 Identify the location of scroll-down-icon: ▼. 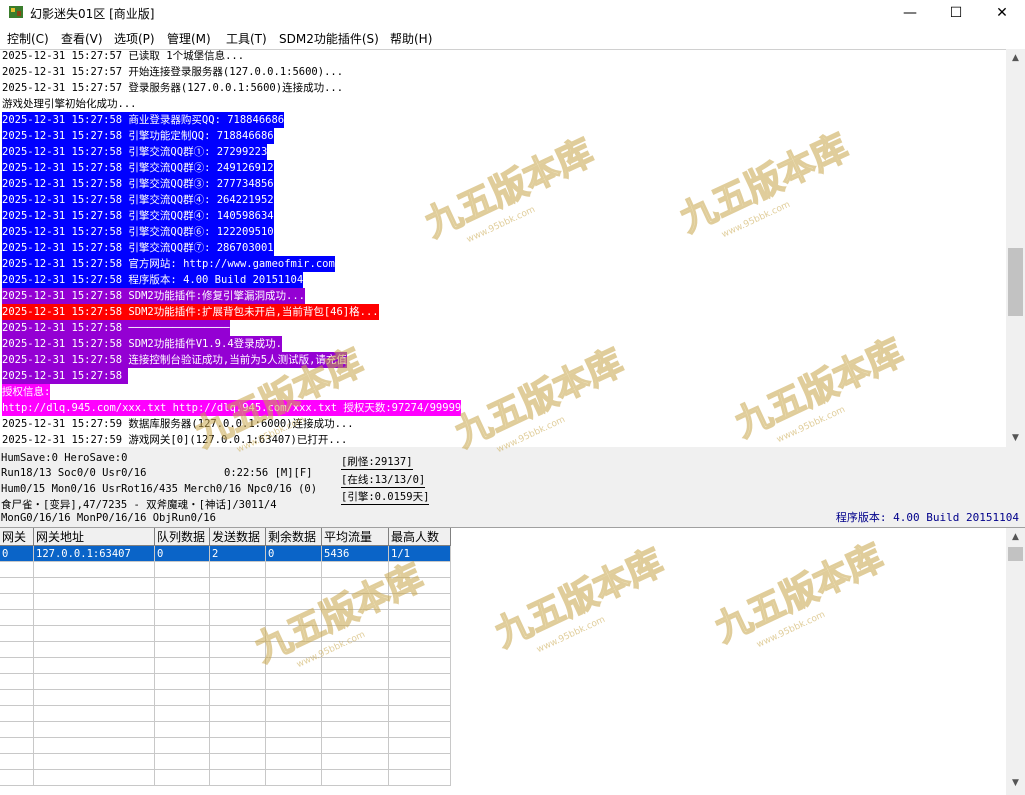
(1015, 437).